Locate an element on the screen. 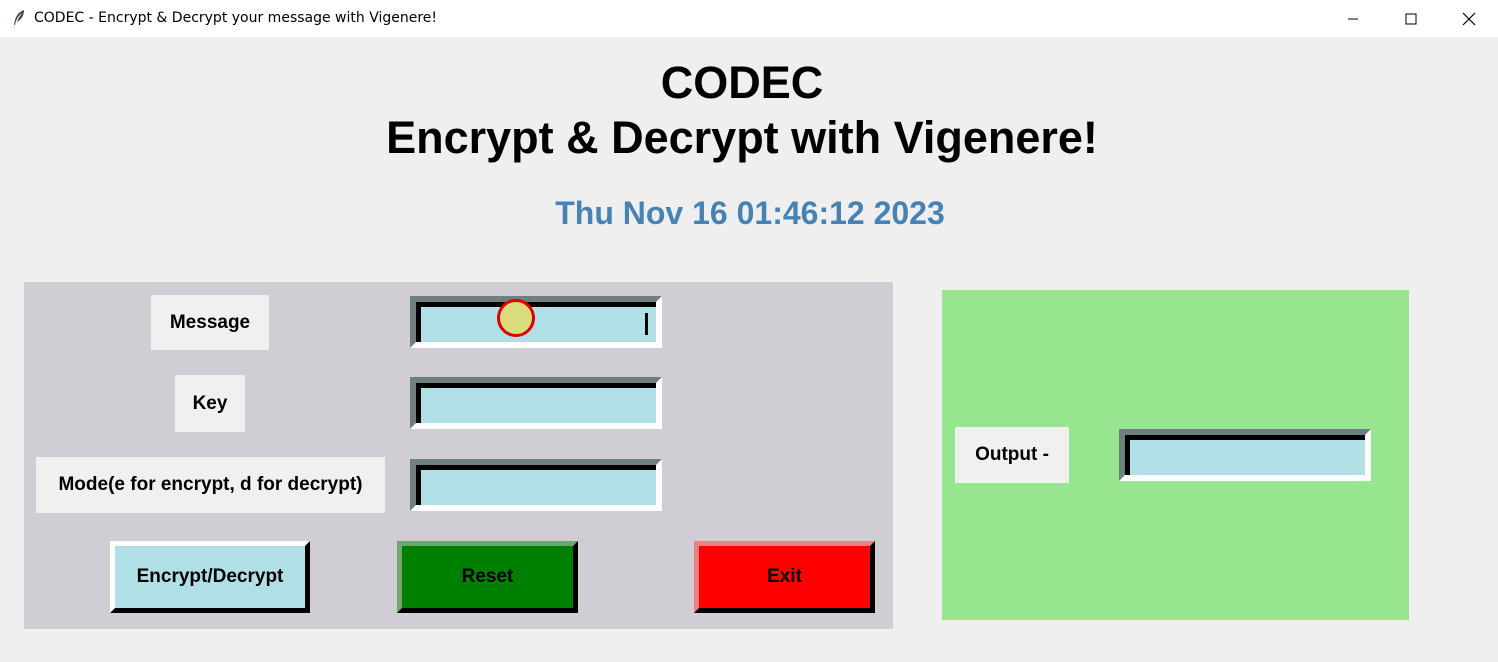  message-input-field is located at coordinates (536, 322).